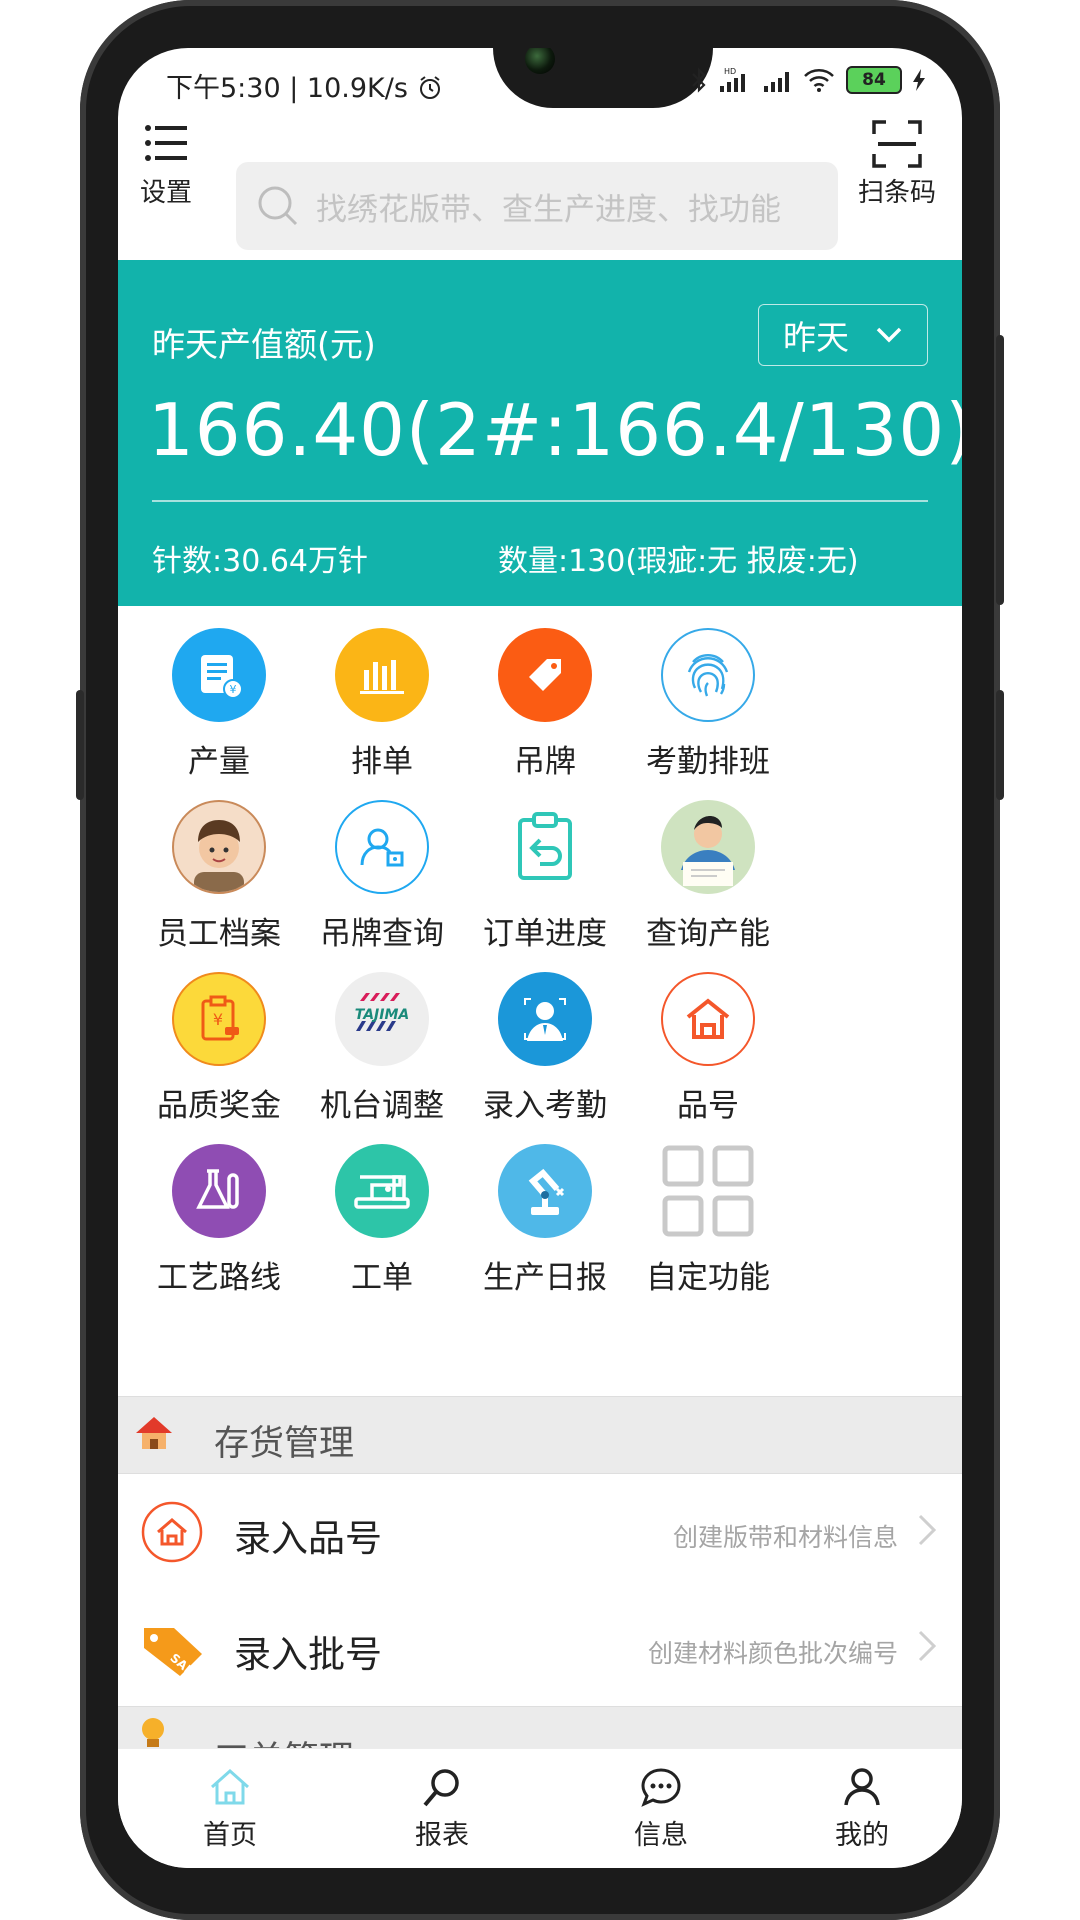  What do you see at coordinates (382, 847) in the screenshot?
I see `tag-search-icon` at bounding box center [382, 847].